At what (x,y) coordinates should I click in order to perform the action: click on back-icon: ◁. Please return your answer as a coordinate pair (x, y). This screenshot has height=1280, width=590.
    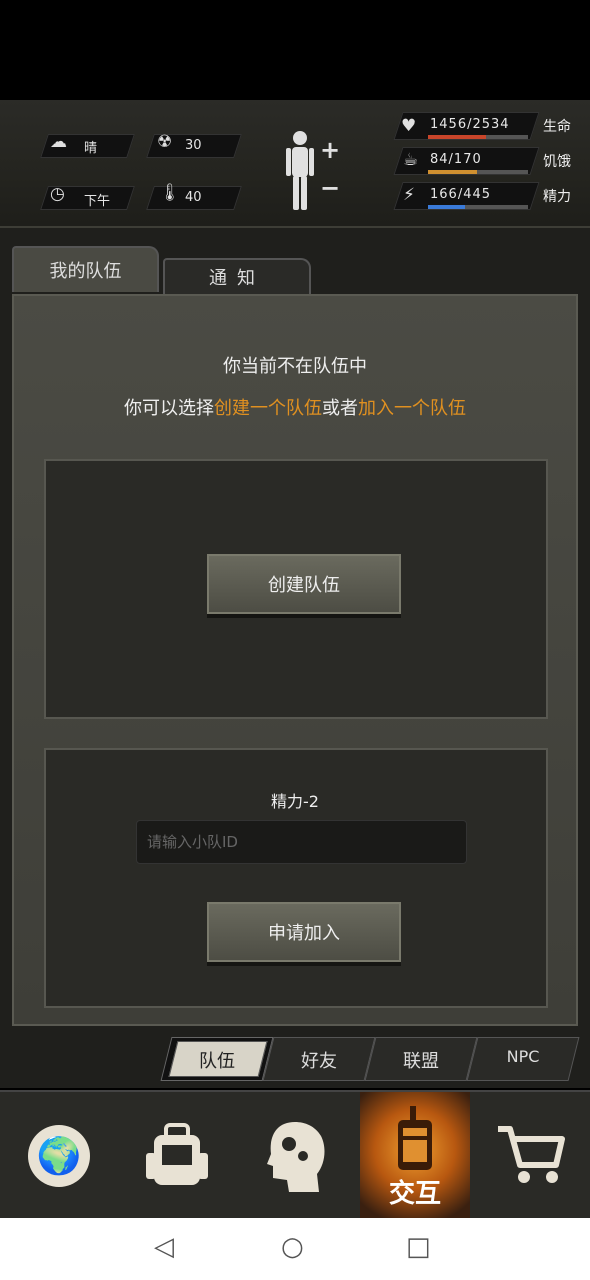
    Looking at the image, I should click on (164, 1247).